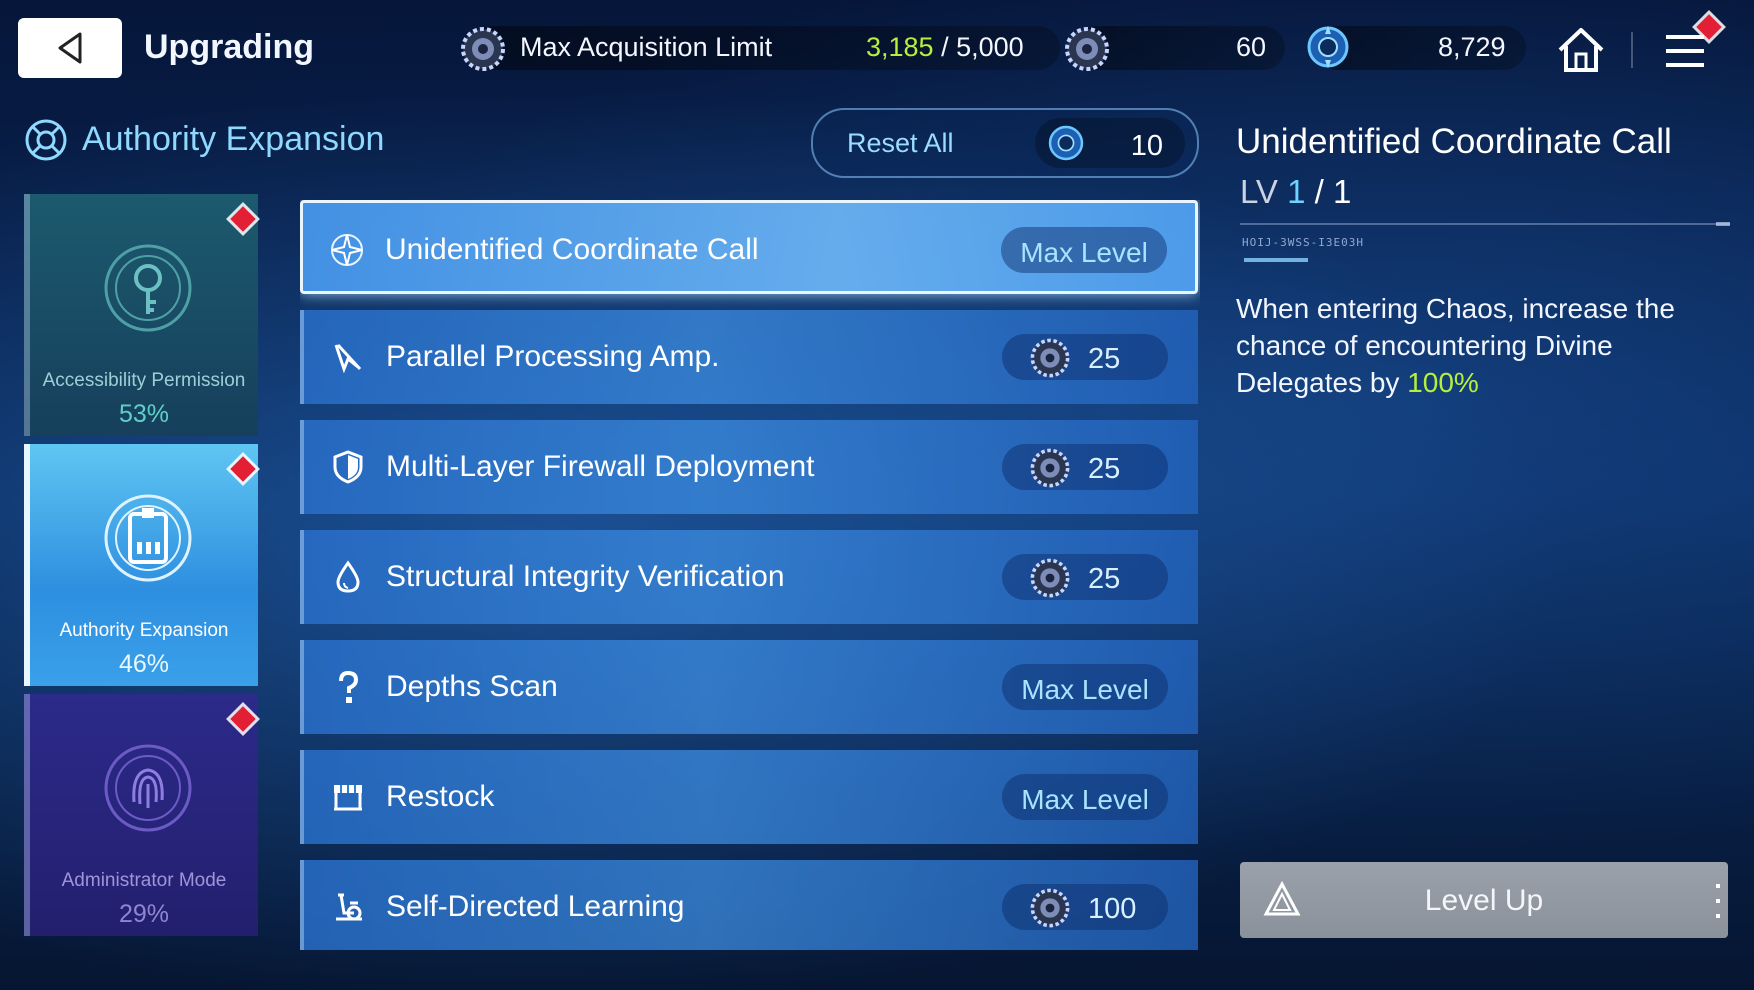  I want to click on screen-title: Upgrading, so click(229, 47).